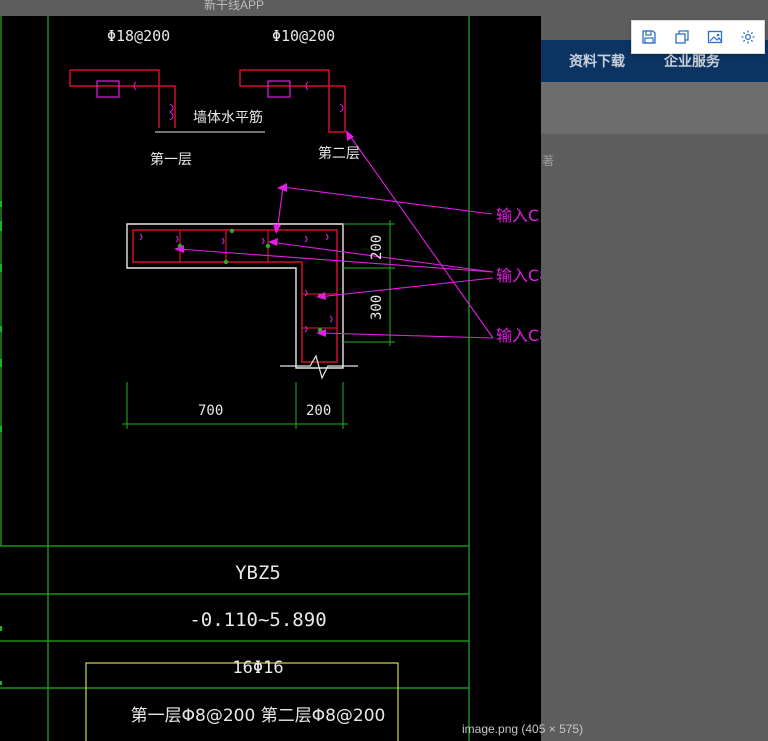 This screenshot has height=741, width=768. What do you see at coordinates (242, 301) in the screenshot?
I see `column-section` at bounding box center [242, 301].